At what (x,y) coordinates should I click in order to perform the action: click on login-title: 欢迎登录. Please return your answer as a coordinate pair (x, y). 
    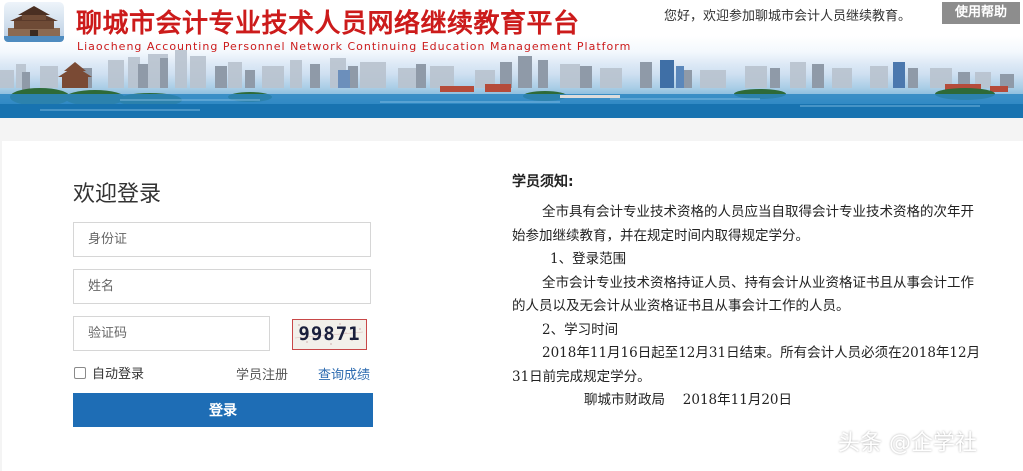
    Looking at the image, I should click on (117, 194).